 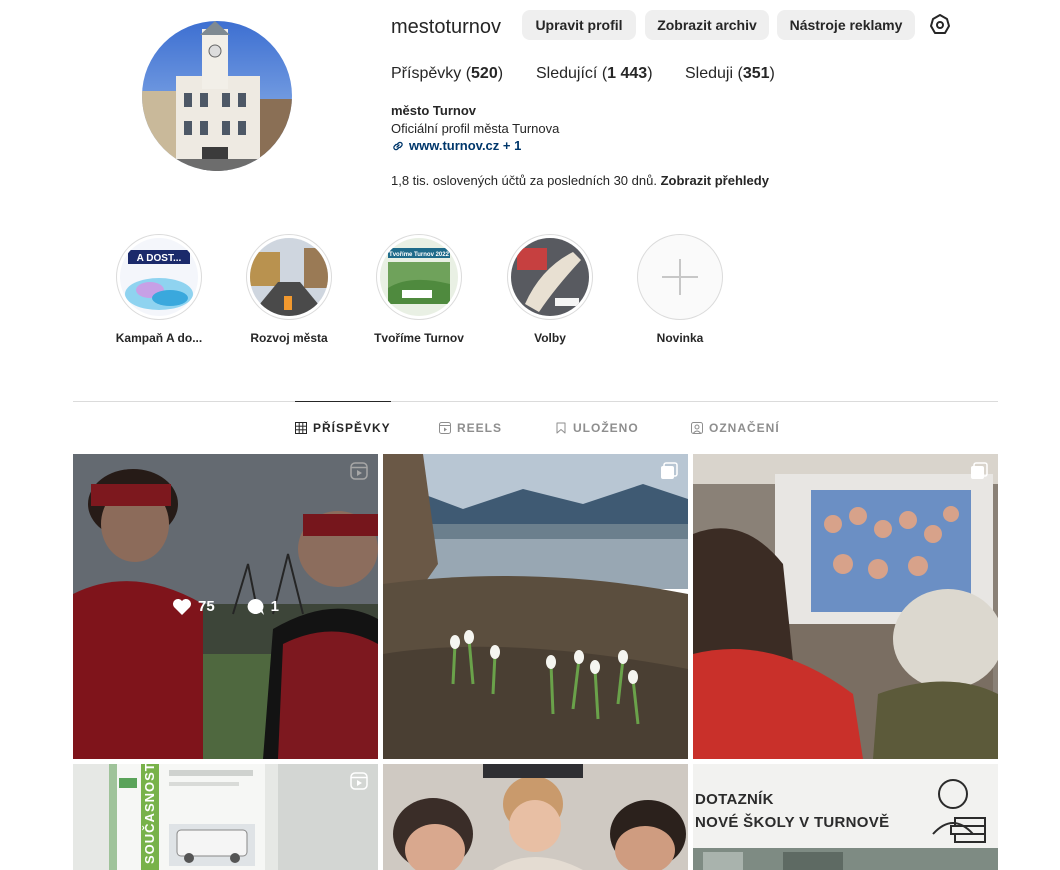 I want to click on profile-bio: Oficiální profil města Turnova, so click(x=475, y=128).